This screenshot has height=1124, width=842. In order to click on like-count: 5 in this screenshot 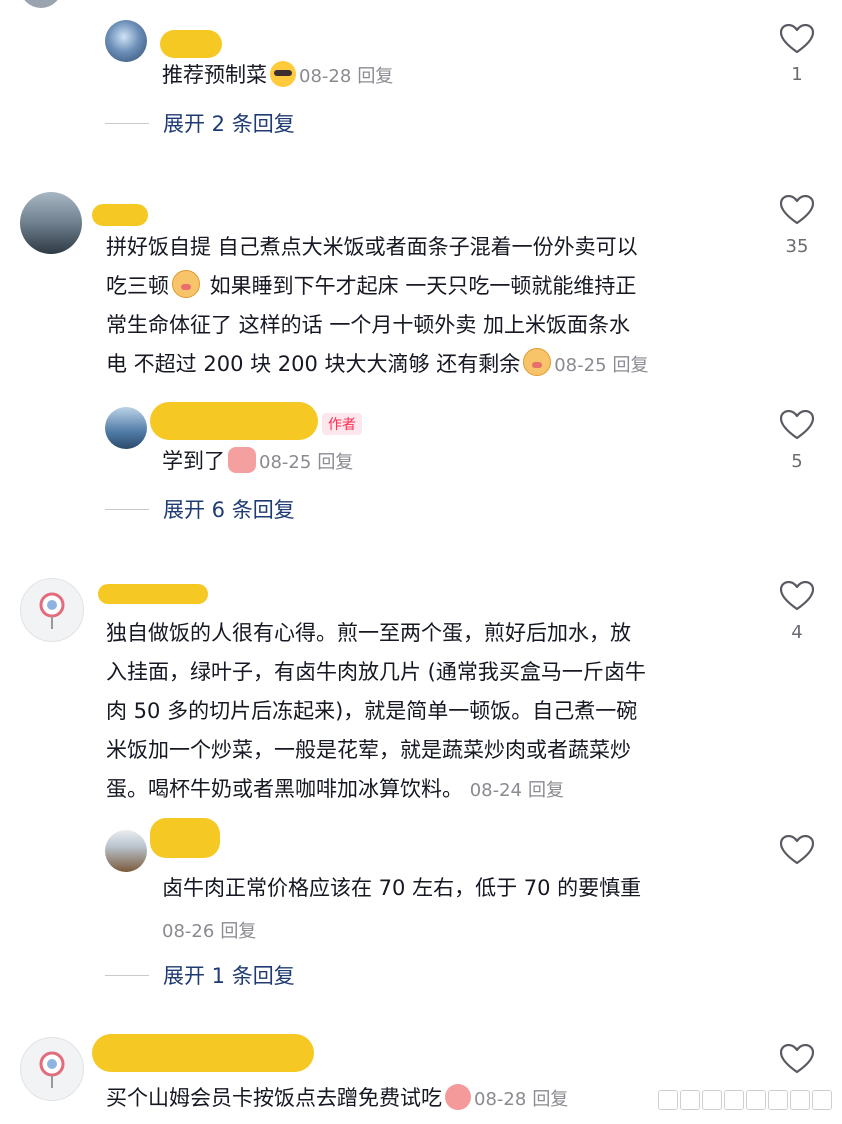, I will do `click(797, 461)`.